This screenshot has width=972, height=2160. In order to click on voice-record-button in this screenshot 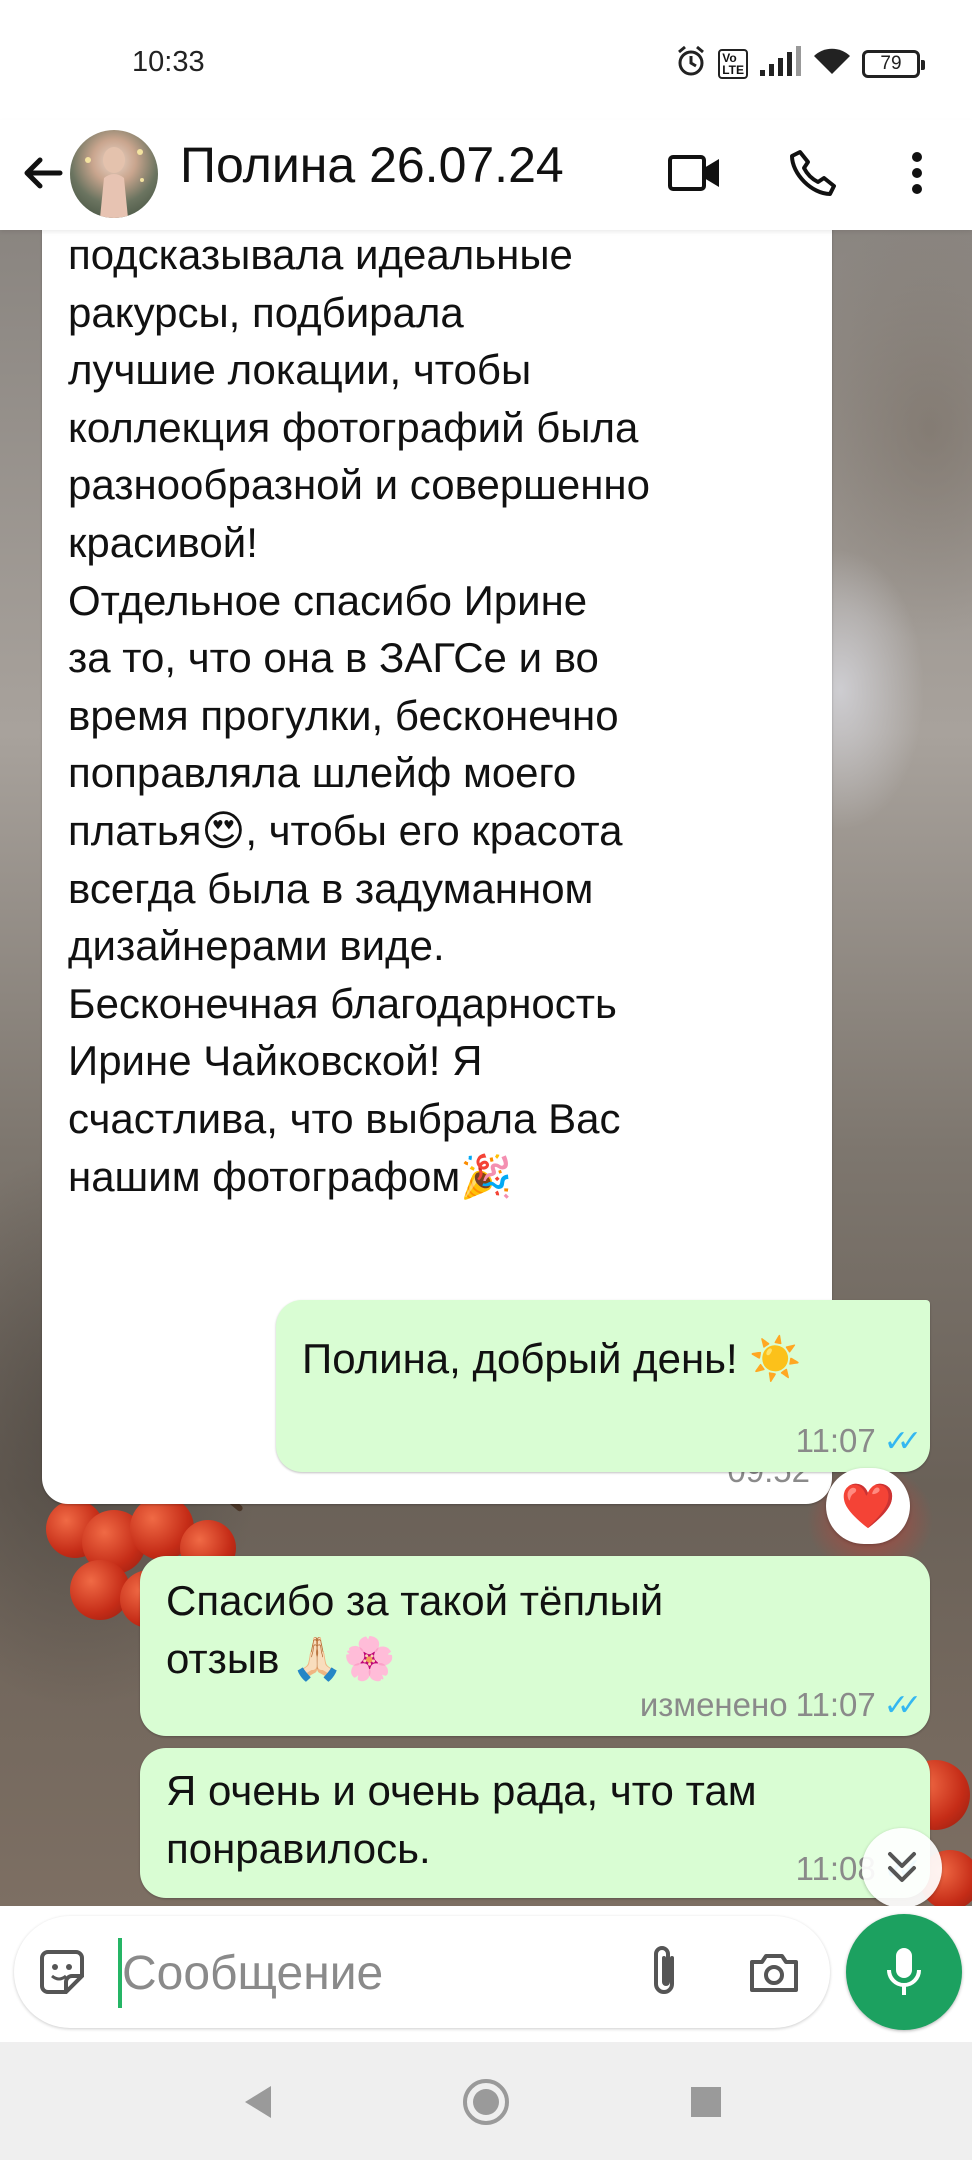, I will do `click(904, 1972)`.